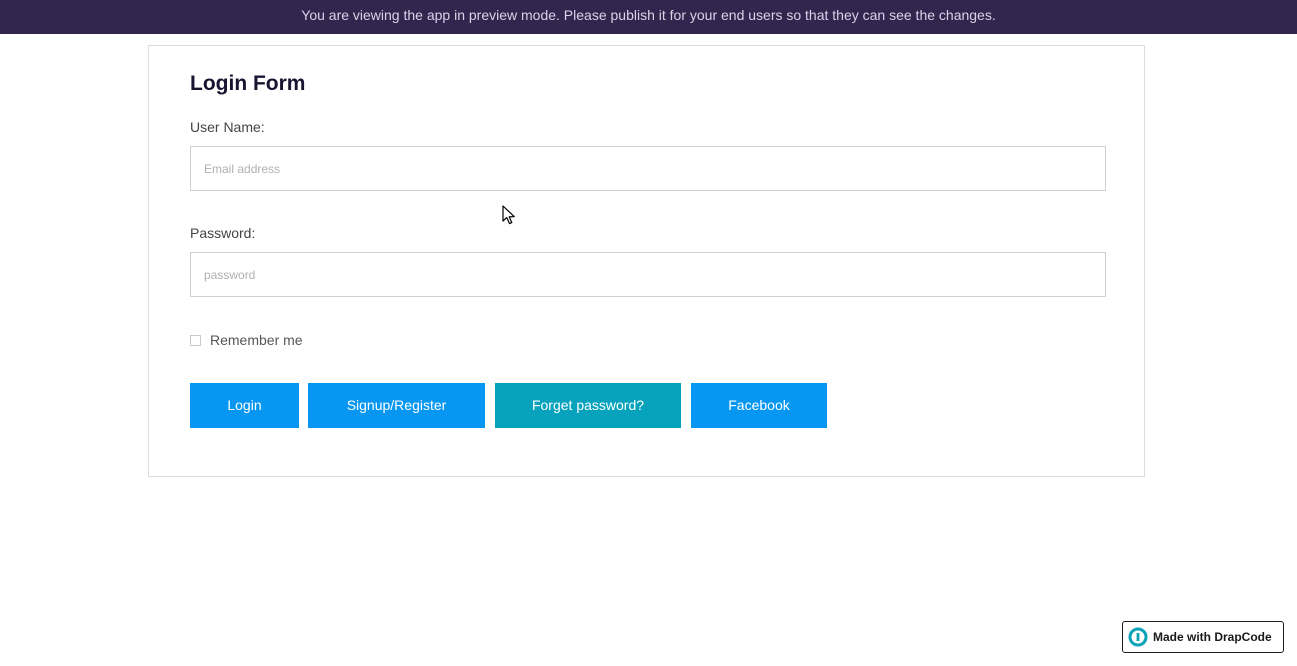 This screenshot has height=666, width=1297. I want to click on drapcode-logo-icon, so click(1138, 637).